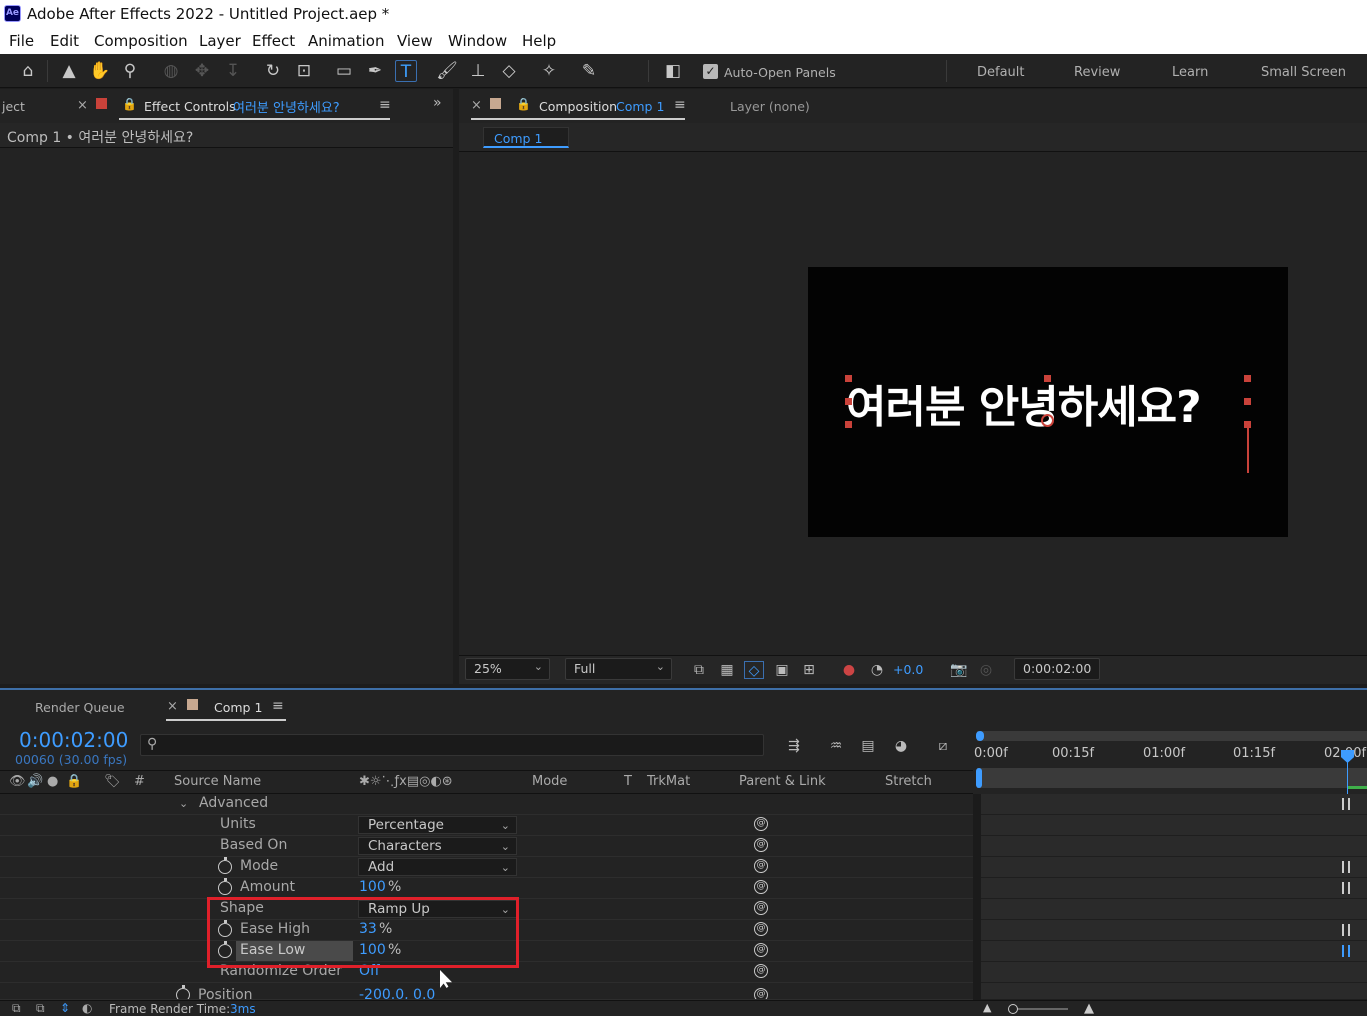 The width and height of the screenshot is (1367, 1016). I want to click on orbit-camera-icon: ◍, so click(171, 71).